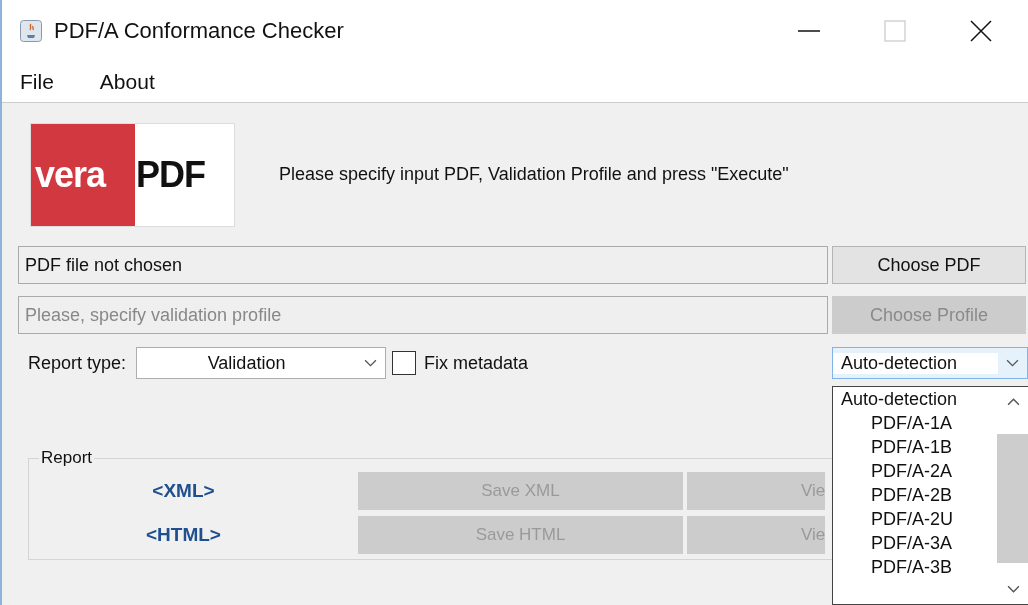 The height and width of the screenshot is (605, 1028). I want to click on scroll-up-icon, so click(1013, 401).